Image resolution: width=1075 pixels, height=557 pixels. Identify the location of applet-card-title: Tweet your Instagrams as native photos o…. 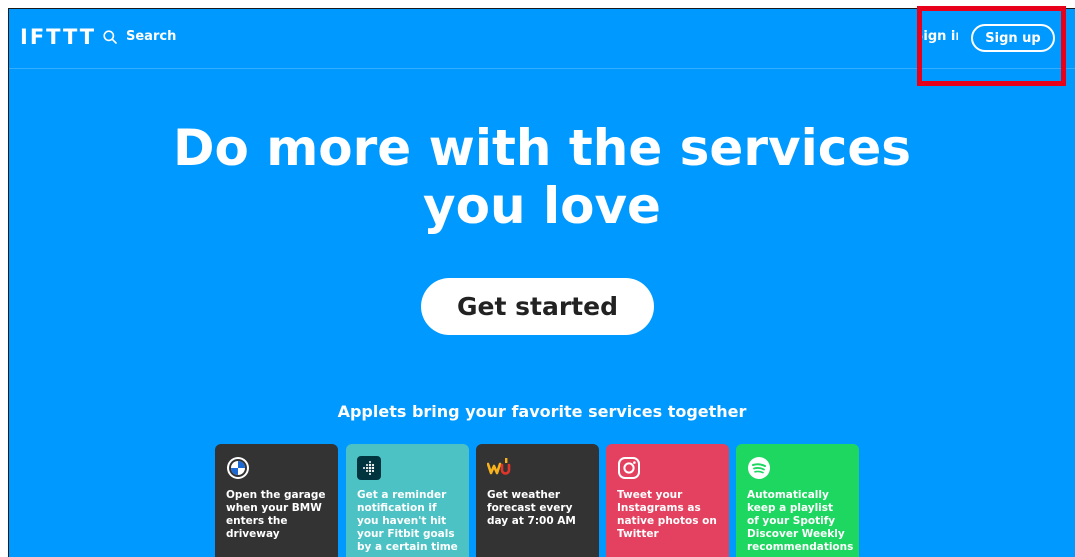
(667, 514).